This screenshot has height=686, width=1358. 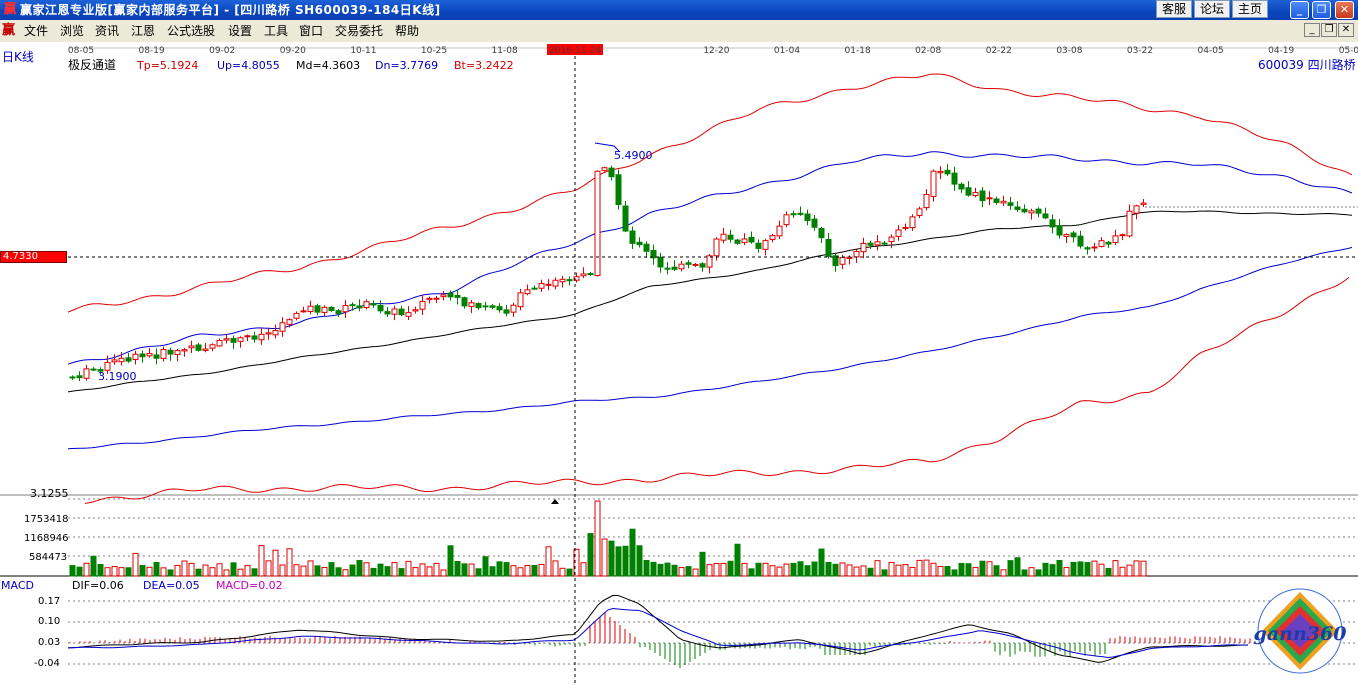 I want to click on menu-info: 资讯, so click(x=107, y=31).